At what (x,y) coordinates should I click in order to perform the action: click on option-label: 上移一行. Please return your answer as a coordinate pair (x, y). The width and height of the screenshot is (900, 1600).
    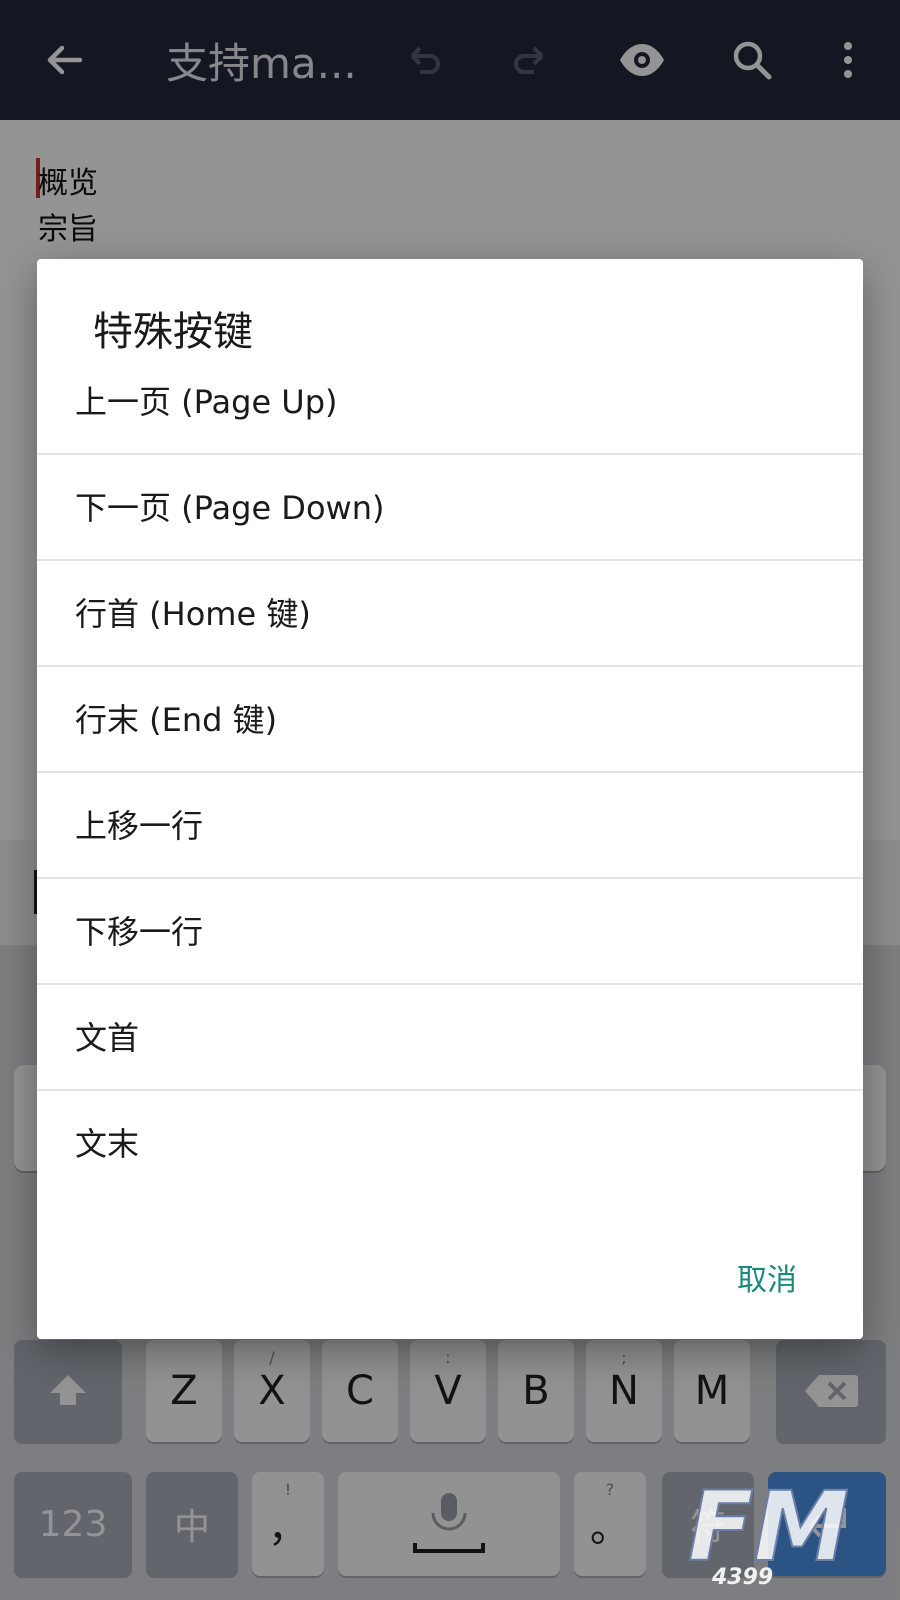
    Looking at the image, I should click on (139, 826).